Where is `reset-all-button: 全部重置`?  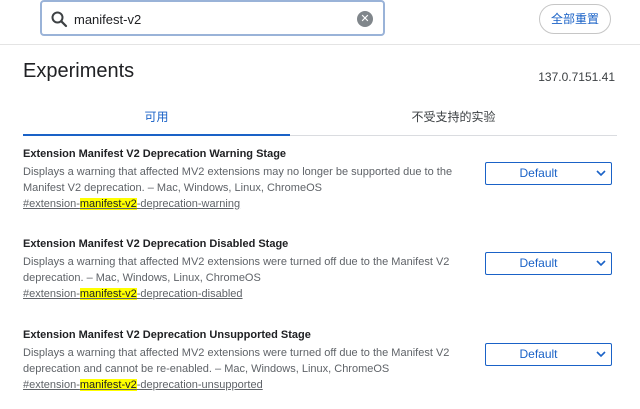 reset-all-button: 全部重置 is located at coordinates (575, 19).